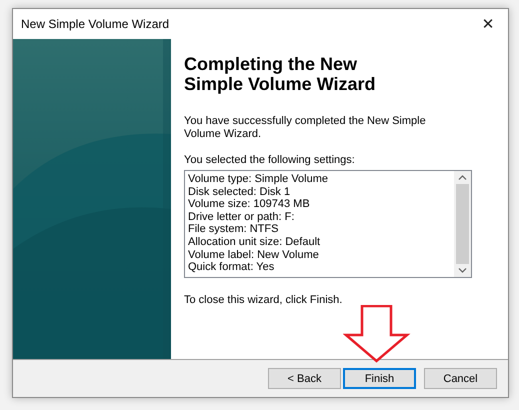 Image resolution: width=519 pixels, height=410 pixels. I want to click on wizard-button: < Back, so click(304, 378).